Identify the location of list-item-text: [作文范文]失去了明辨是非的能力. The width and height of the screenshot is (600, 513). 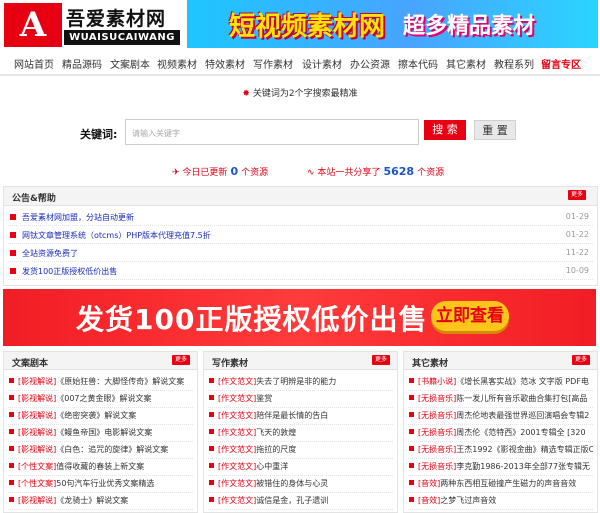
(277, 381).